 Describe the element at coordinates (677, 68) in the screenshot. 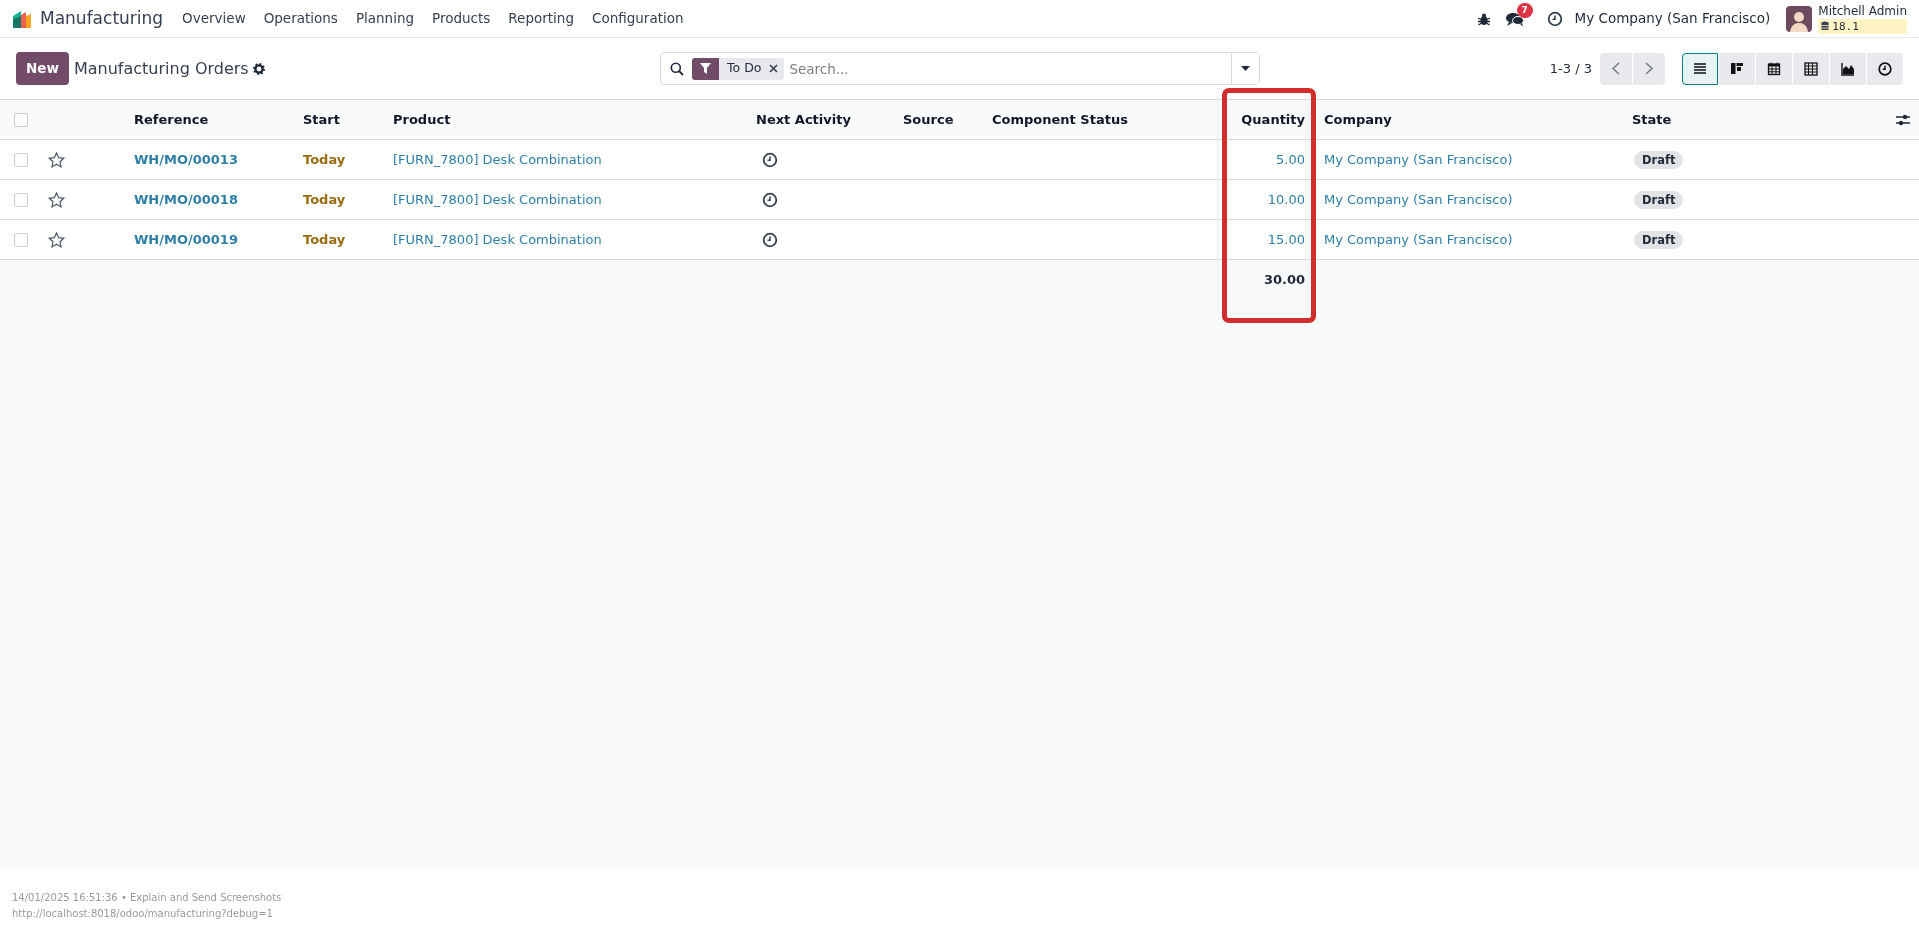

I see `search-icon` at that location.